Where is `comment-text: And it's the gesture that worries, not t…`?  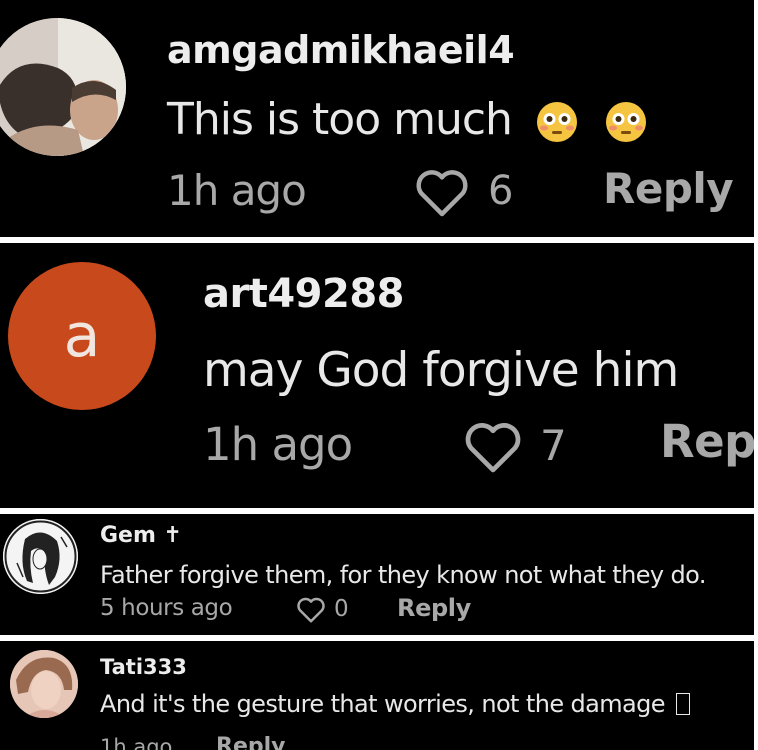 comment-text: And it's the gesture that worries, not t… is located at coordinates (395, 704).